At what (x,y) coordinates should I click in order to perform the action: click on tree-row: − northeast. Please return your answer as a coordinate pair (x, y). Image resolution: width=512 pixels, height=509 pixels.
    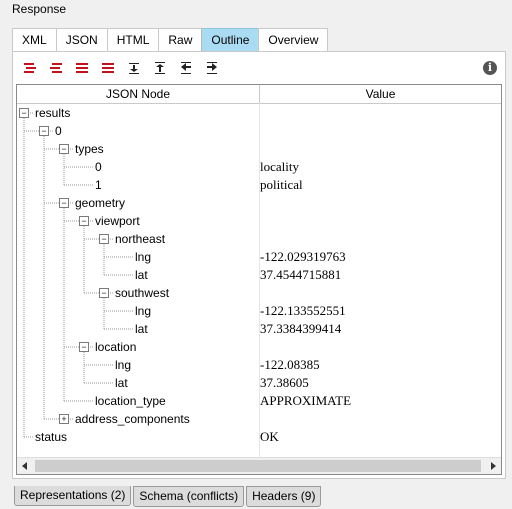
    Looking at the image, I should click on (259, 239).